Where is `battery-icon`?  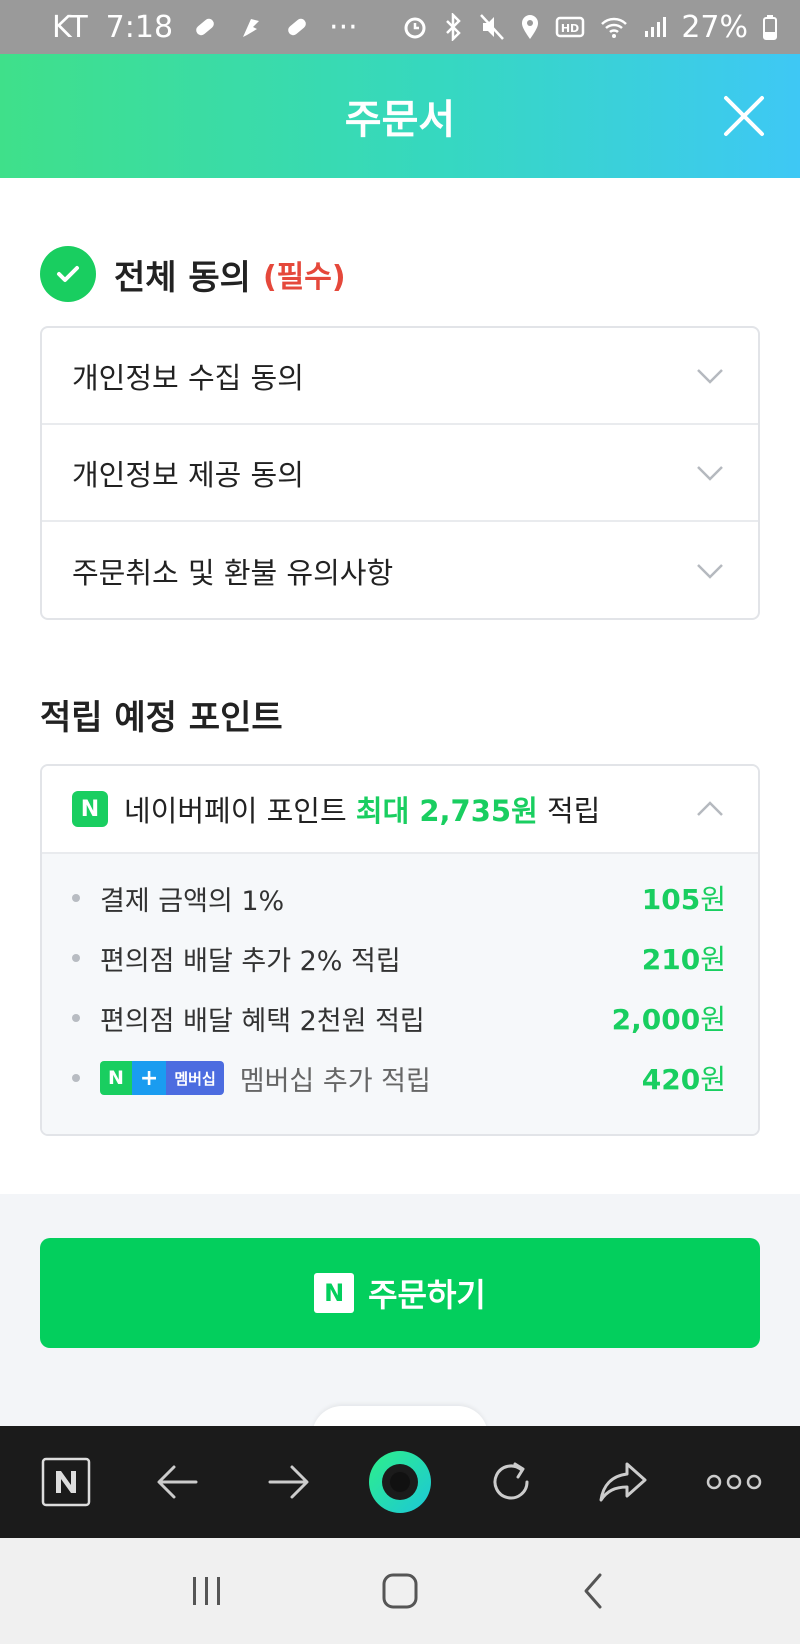
battery-icon is located at coordinates (770, 27).